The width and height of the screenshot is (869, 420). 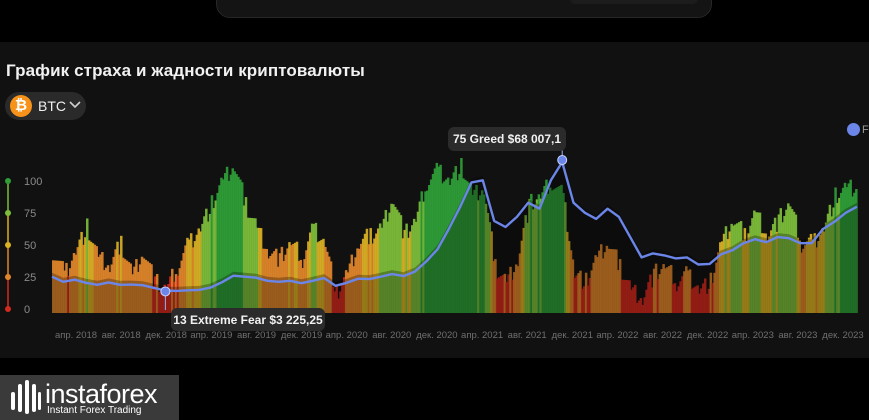 What do you see at coordinates (753, 335) in the screenshot?
I see `x-axis-label: апр. 2023` at bounding box center [753, 335].